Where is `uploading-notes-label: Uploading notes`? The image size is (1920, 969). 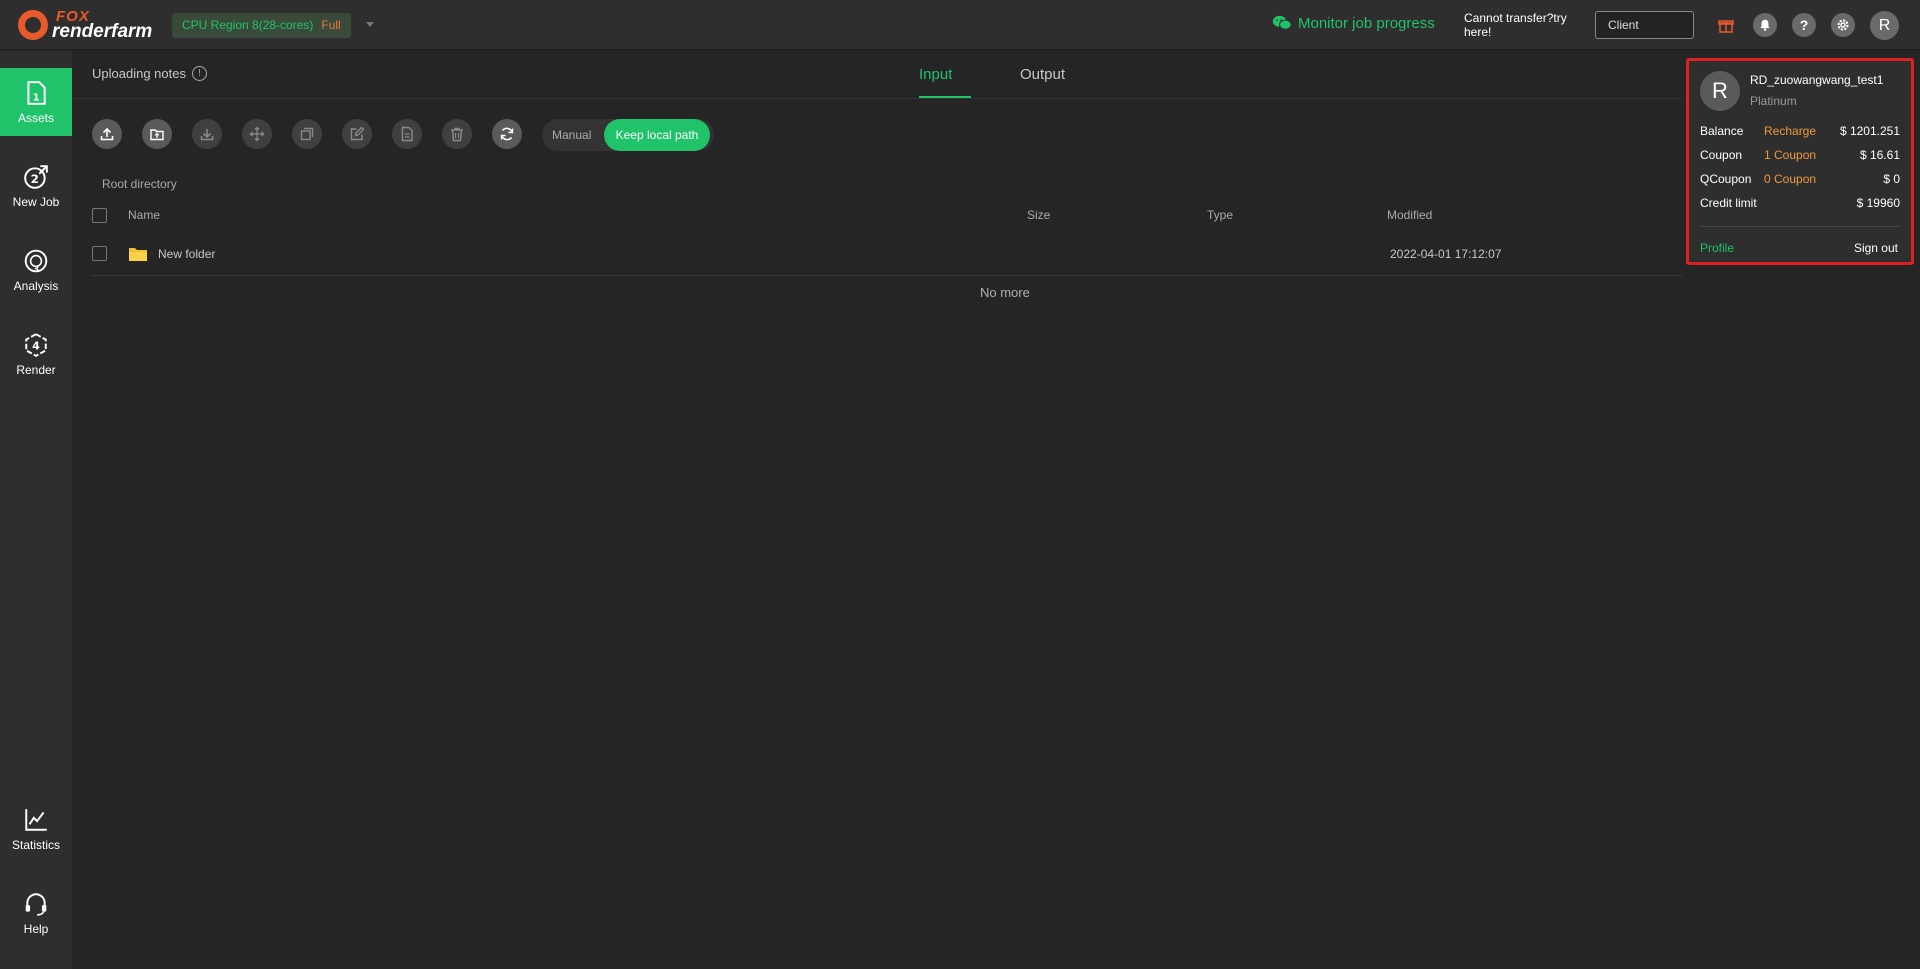
uploading-notes-label: Uploading notes is located at coordinates (139, 73).